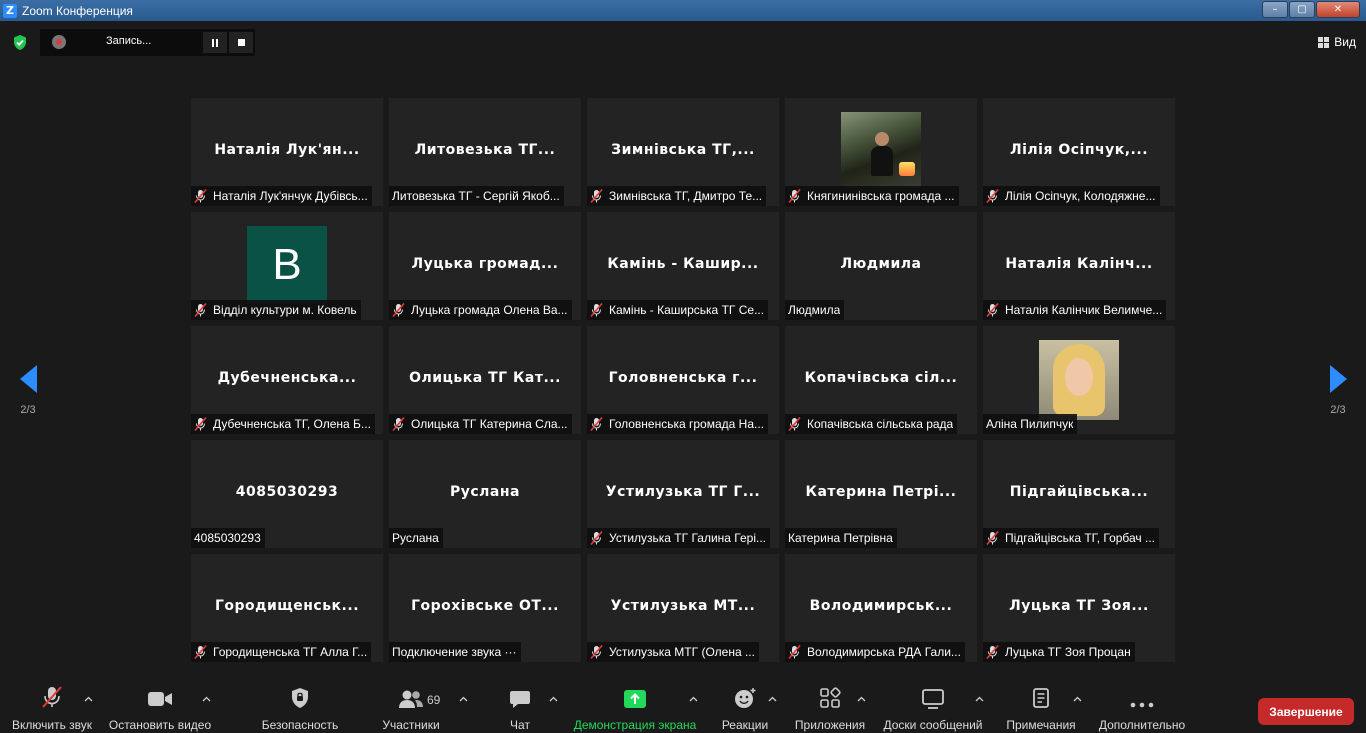  I want to click on previous-page-button: 2/3, so click(28, 390).